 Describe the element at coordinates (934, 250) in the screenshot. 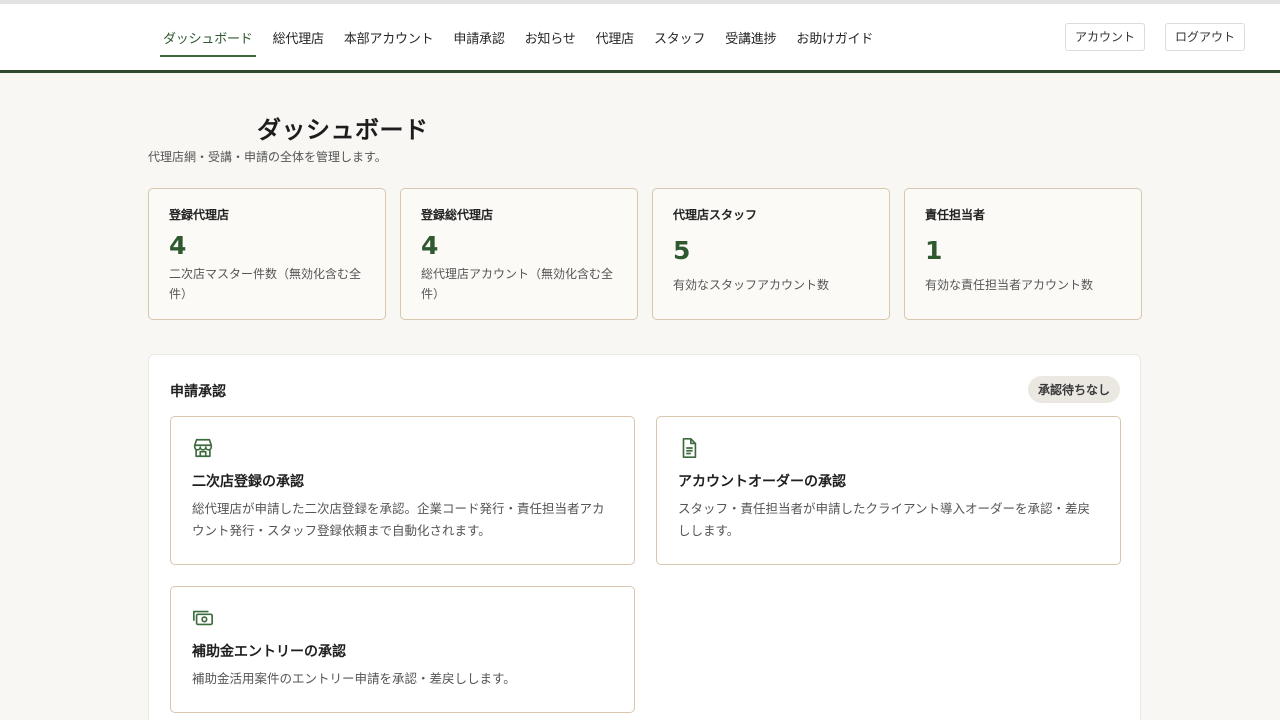

I see `stat-value: 1` at that location.